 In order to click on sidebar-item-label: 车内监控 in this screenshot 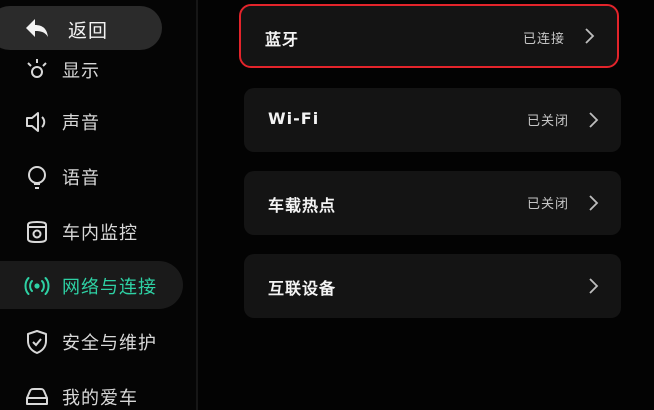, I will do `click(100, 233)`.